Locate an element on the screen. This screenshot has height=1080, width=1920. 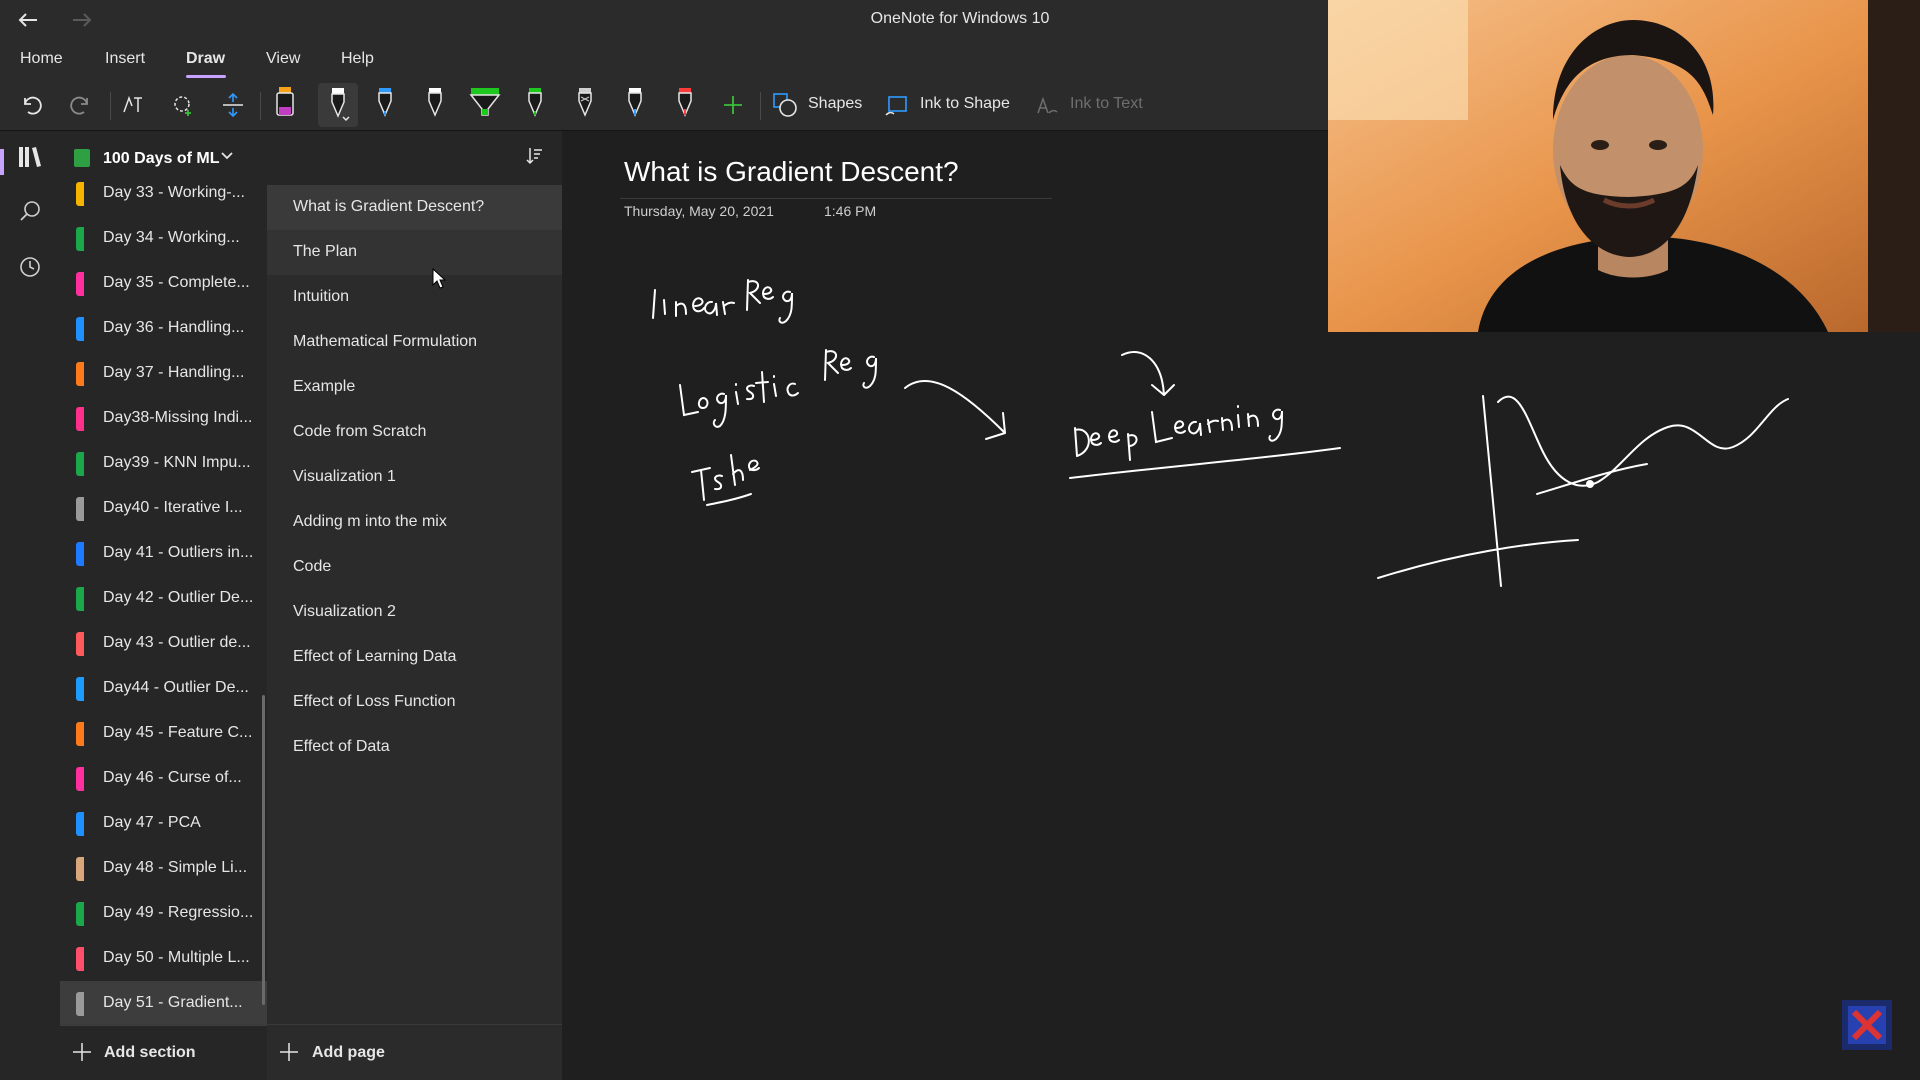
ink-tshe is located at coordinates (725, 480).